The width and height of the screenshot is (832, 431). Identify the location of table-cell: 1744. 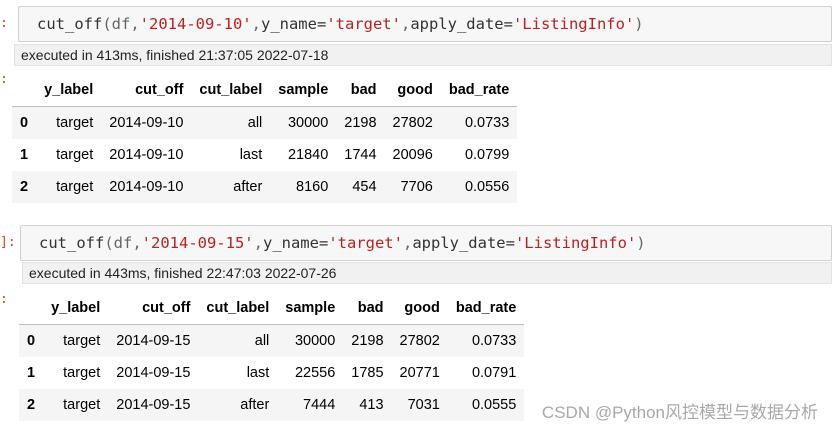
(360, 155).